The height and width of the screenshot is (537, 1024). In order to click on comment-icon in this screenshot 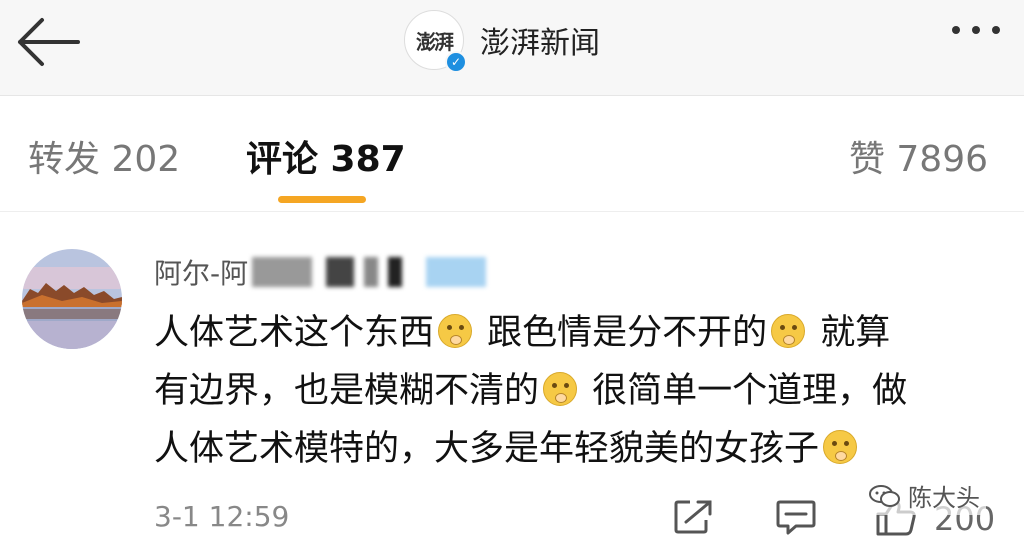, I will do `click(796, 517)`.